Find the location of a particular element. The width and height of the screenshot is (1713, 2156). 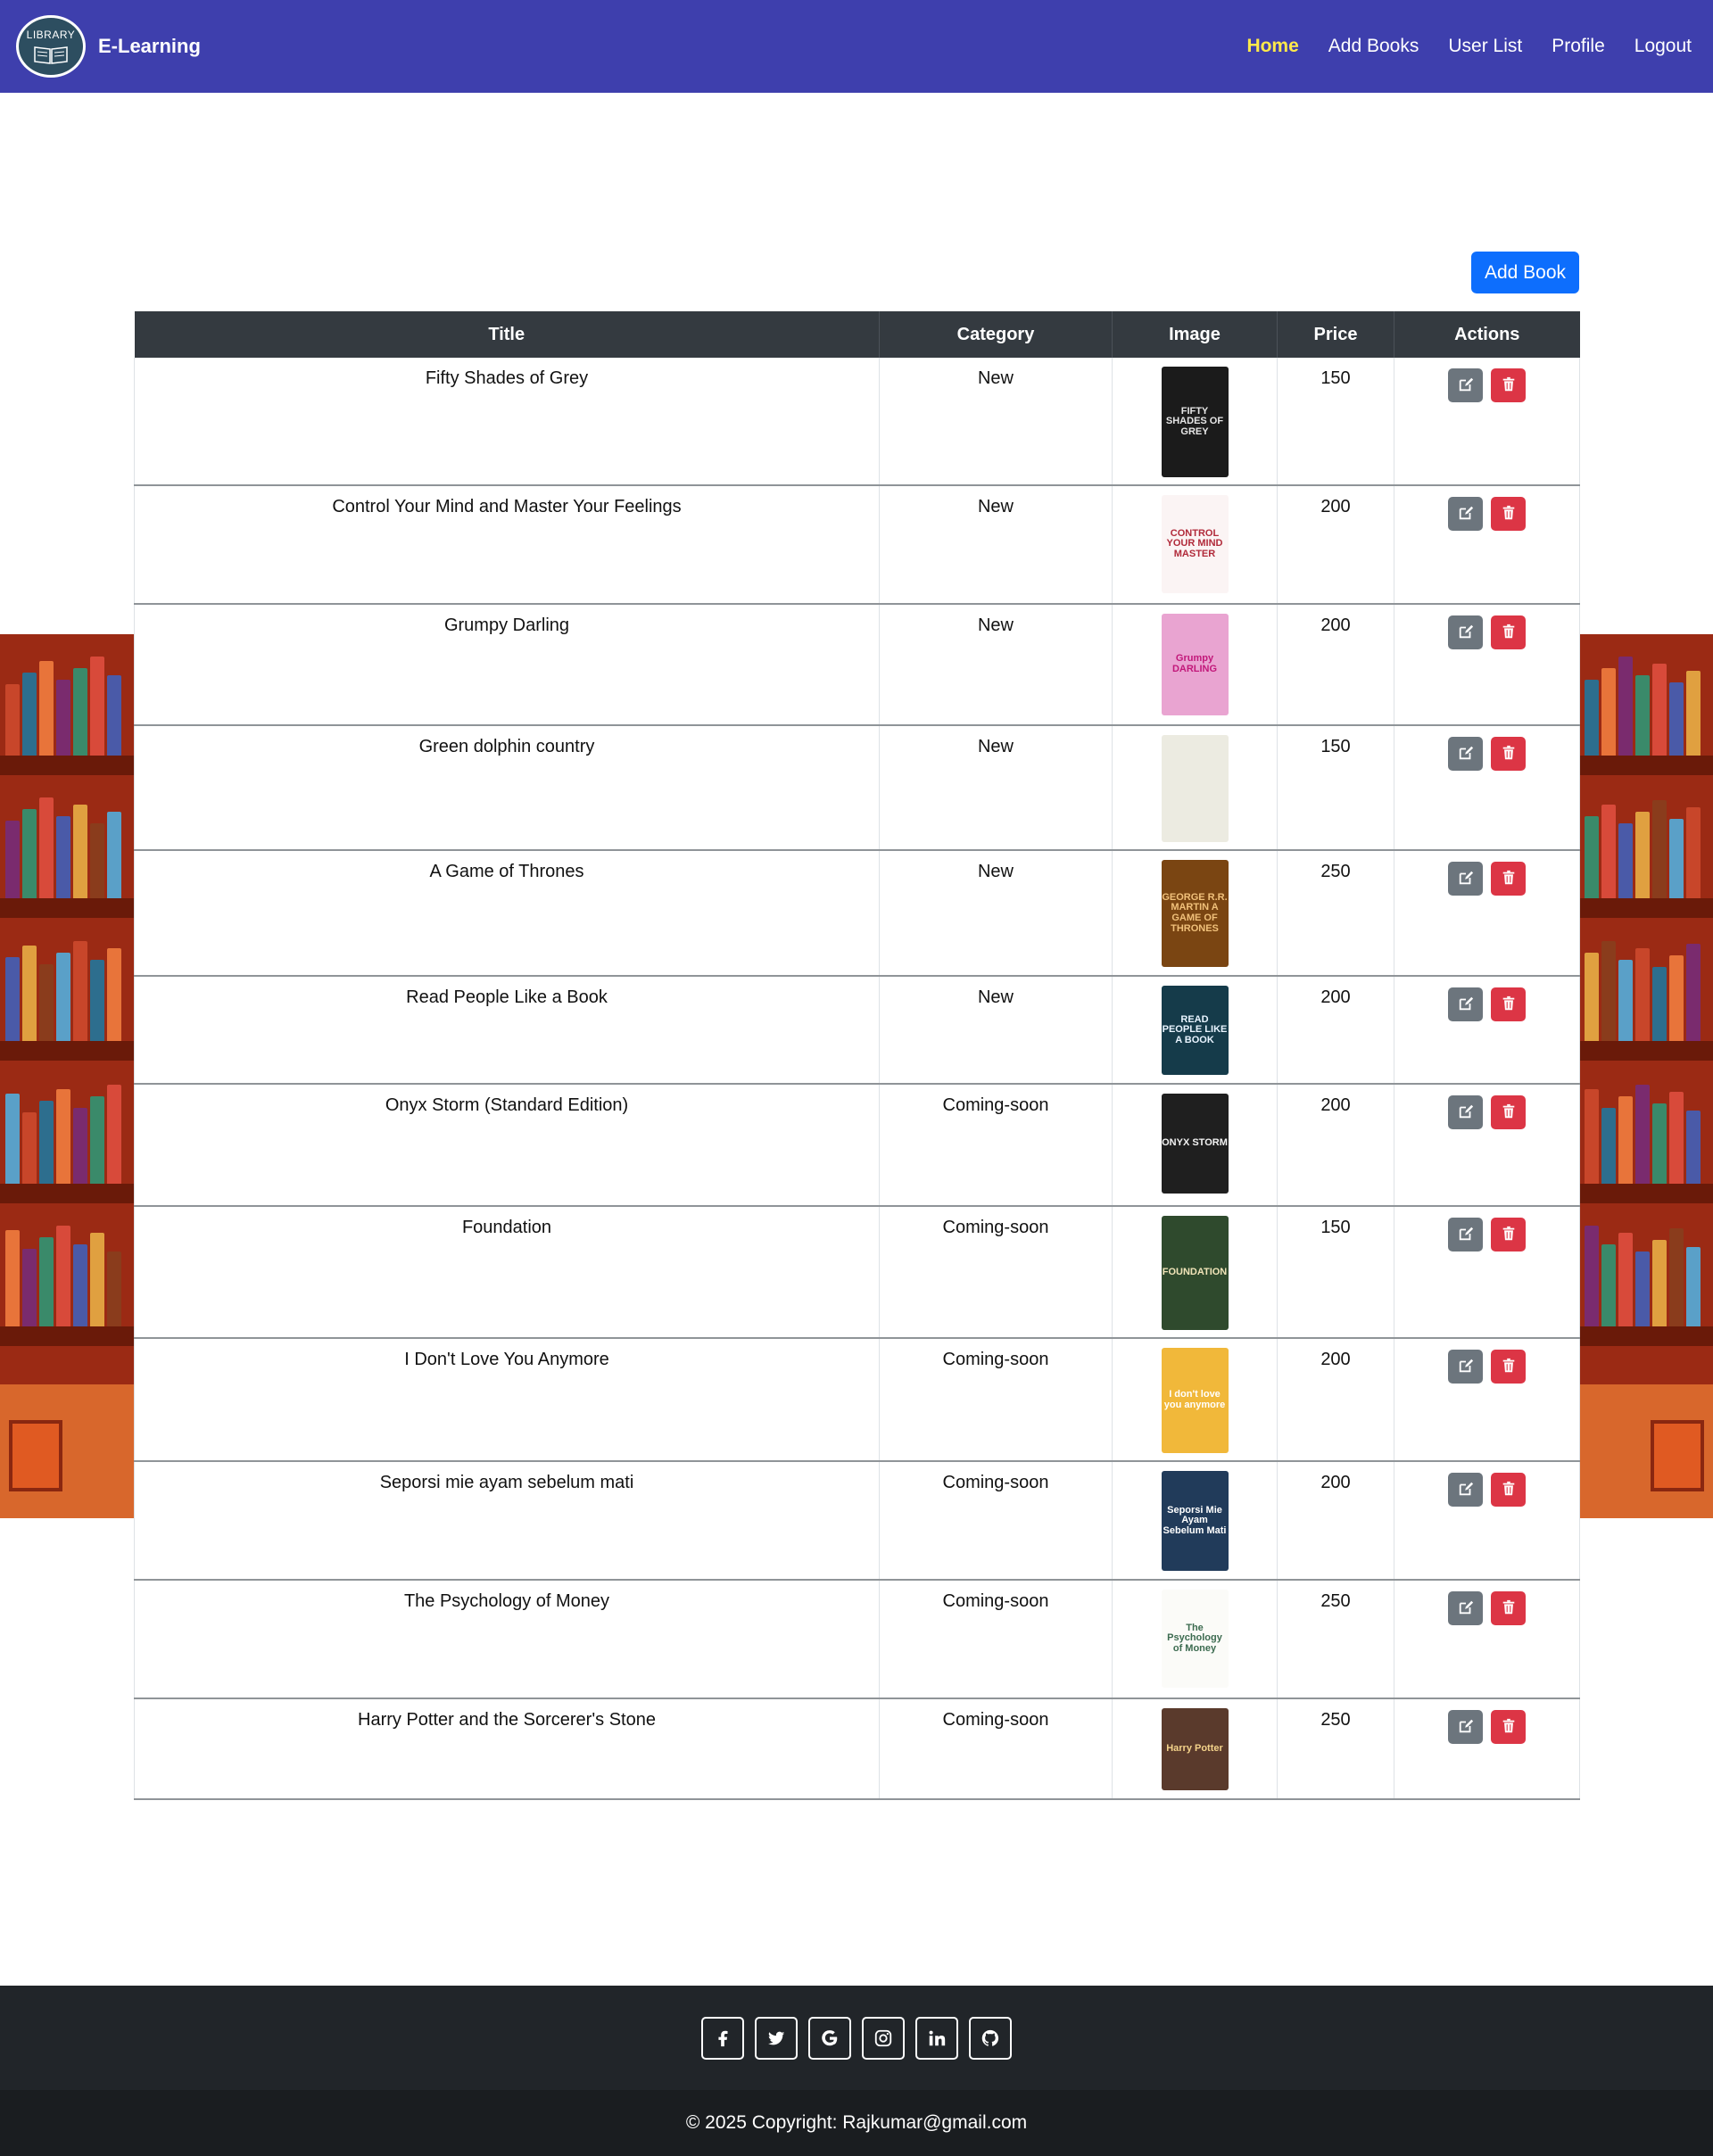

table-header-row: Title Category Image Price Actions is located at coordinates (857, 334).